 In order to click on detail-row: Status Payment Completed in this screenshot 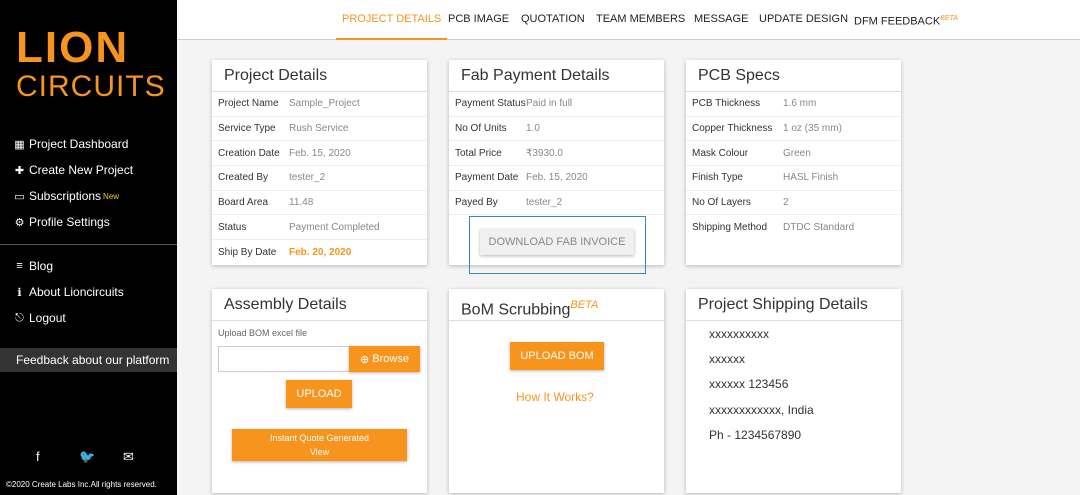, I will do `click(319, 228)`.